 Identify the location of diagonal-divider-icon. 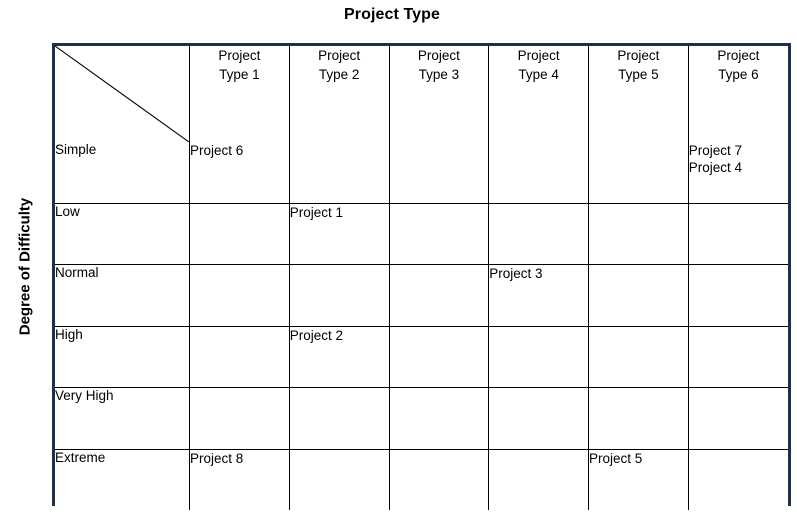
(122, 94).